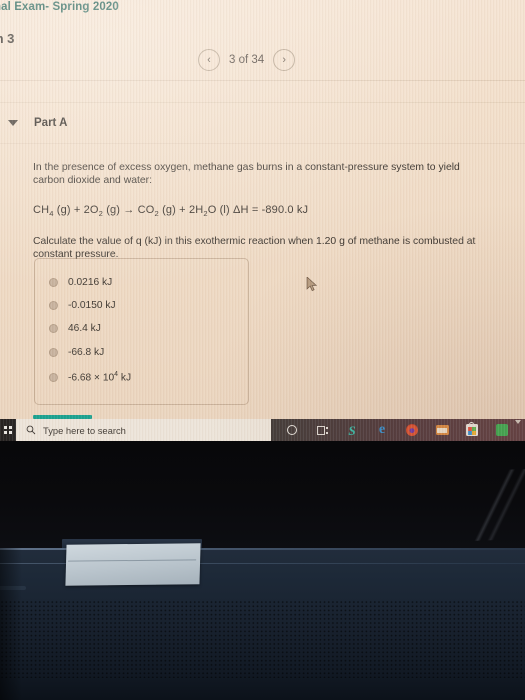 The height and width of the screenshot is (700, 525). Describe the element at coordinates (262, 639) in the screenshot. I see `speaker-grille` at that location.